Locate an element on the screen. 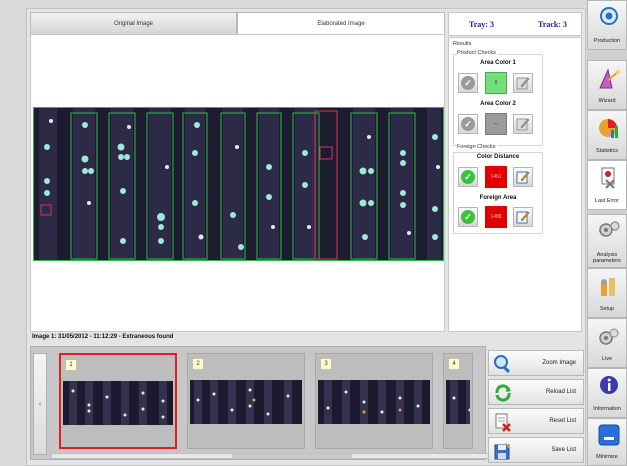  chevron-left-icon: ‹ is located at coordinates (40, 404).